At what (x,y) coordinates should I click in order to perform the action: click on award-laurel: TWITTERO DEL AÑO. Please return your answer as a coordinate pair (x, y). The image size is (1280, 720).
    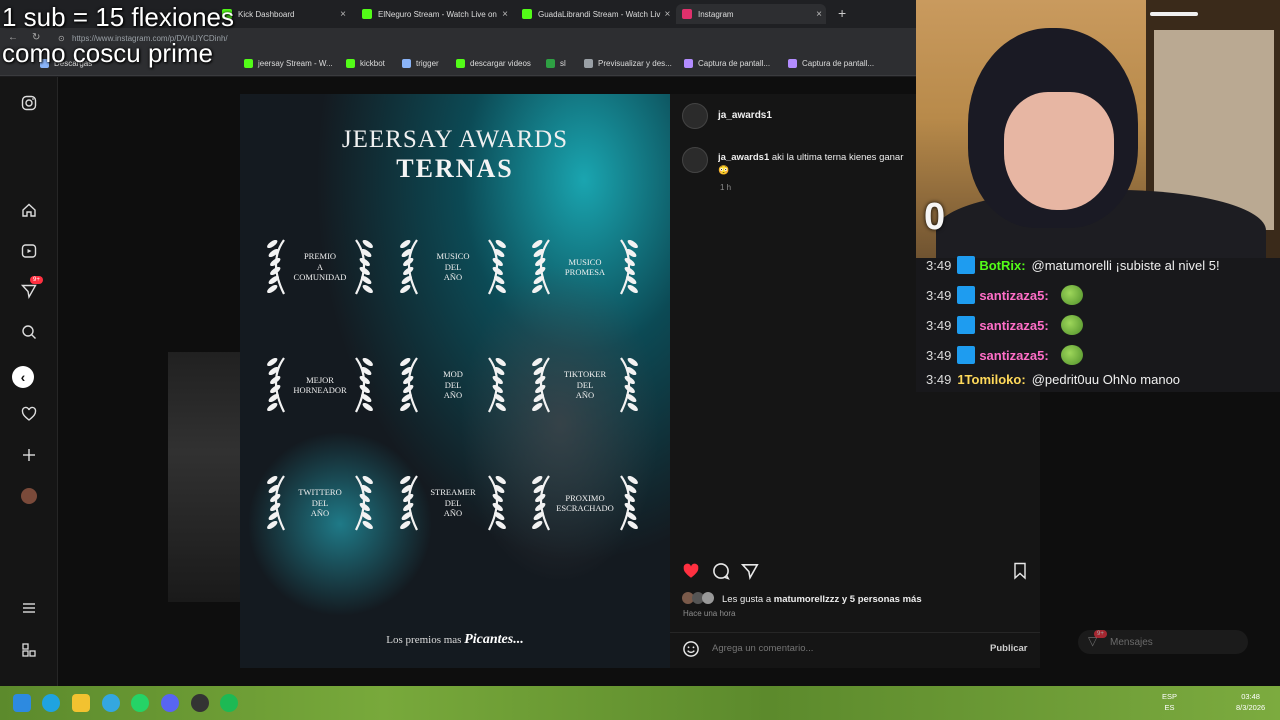
    Looking at the image, I should click on (320, 503).